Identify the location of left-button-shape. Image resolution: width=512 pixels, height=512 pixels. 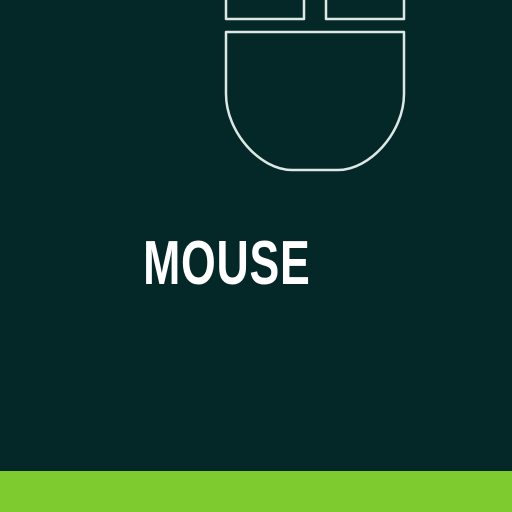
(265, 10).